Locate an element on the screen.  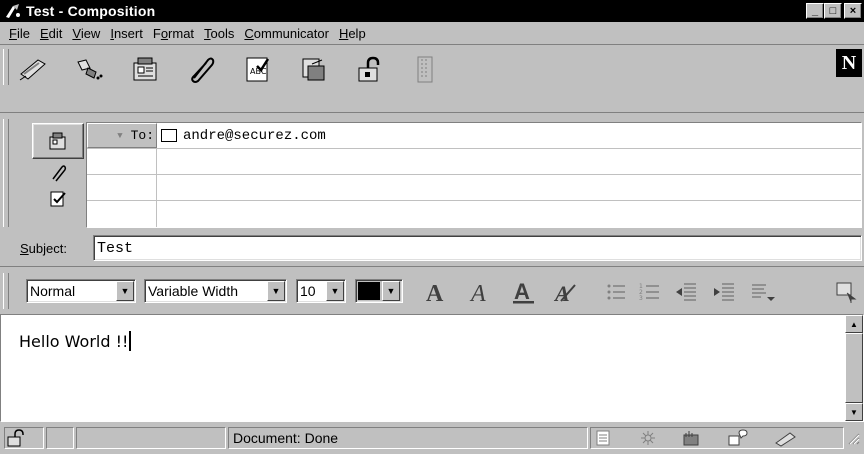
maximize-icon: □ is located at coordinates (833, 11).